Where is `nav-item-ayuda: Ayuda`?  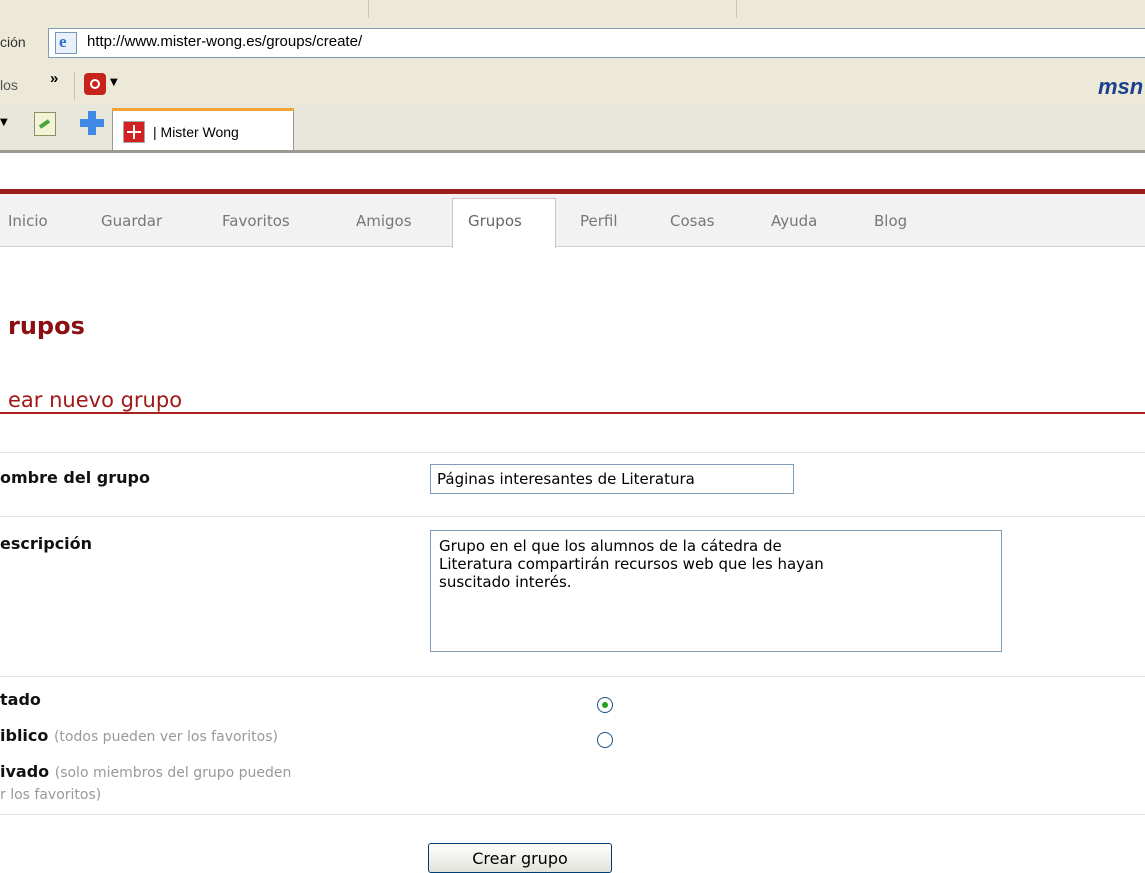 nav-item-ayuda: Ayuda is located at coordinates (794, 221).